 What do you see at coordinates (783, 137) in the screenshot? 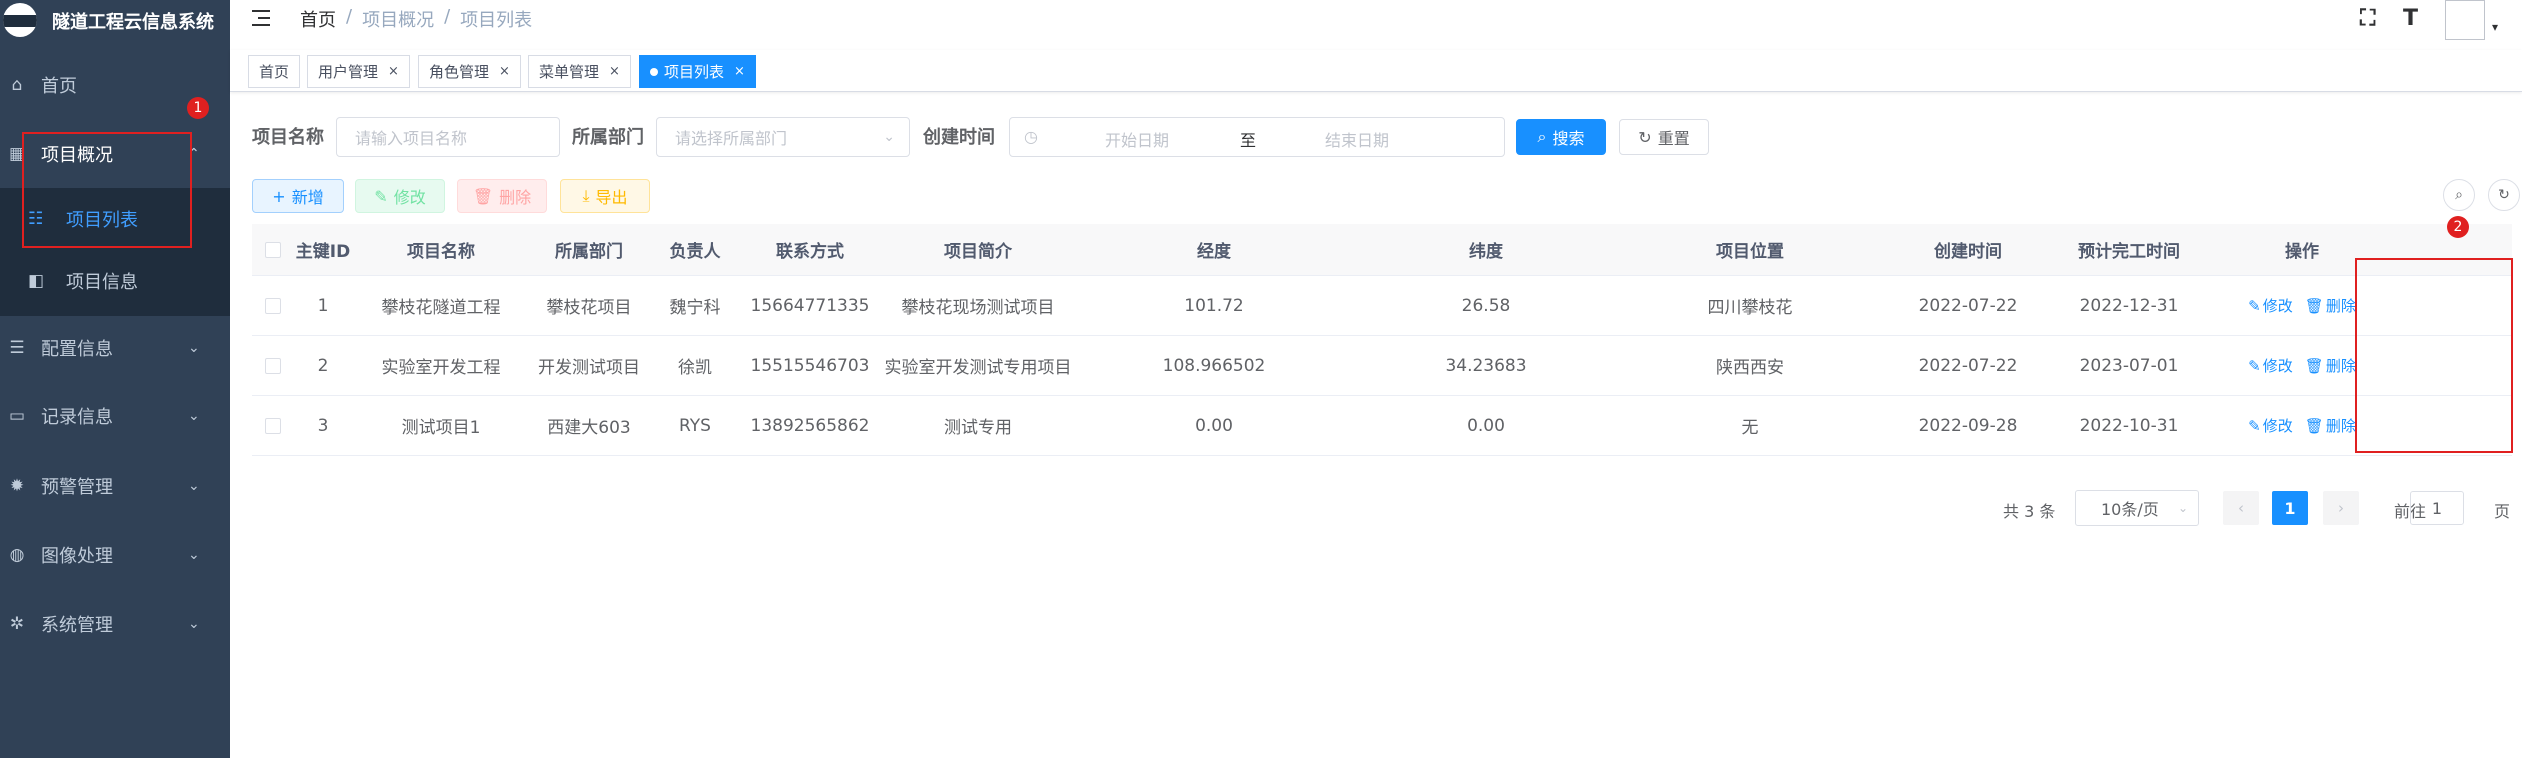
I see `department-select: 请选择所属部门 ⌄` at bounding box center [783, 137].